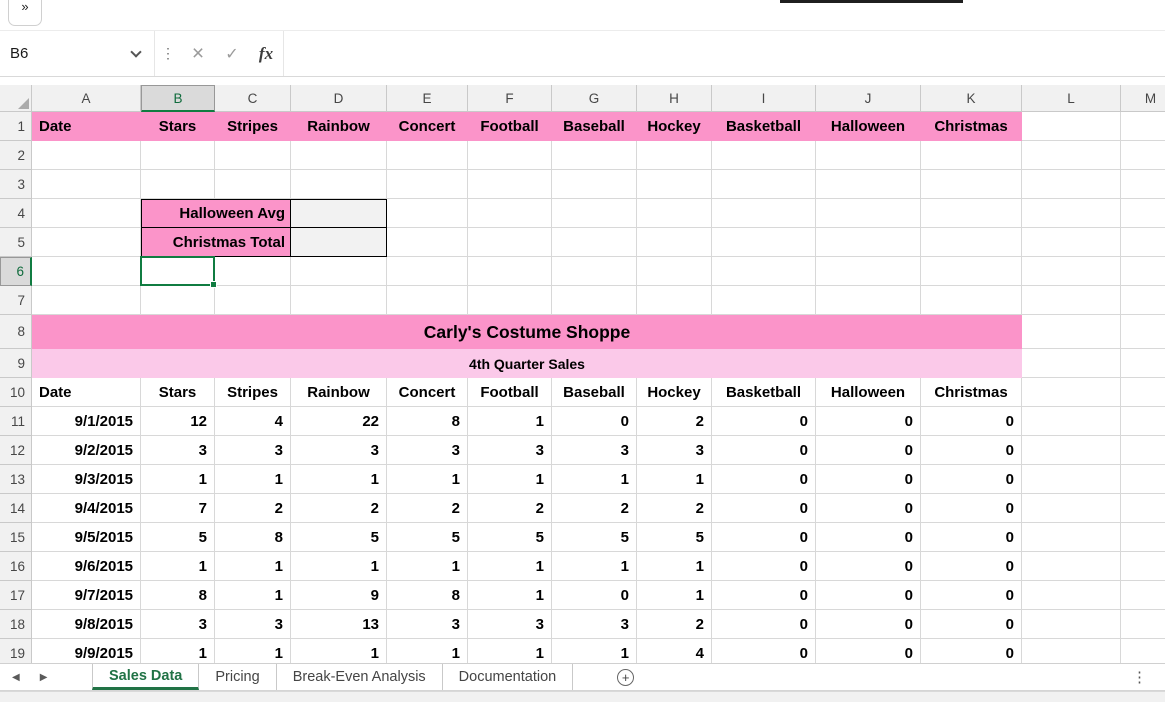 The image size is (1165, 702). What do you see at coordinates (178, 537) in the screenshot?
I see `cell-B15: 5` at bounding box center [178, 537].